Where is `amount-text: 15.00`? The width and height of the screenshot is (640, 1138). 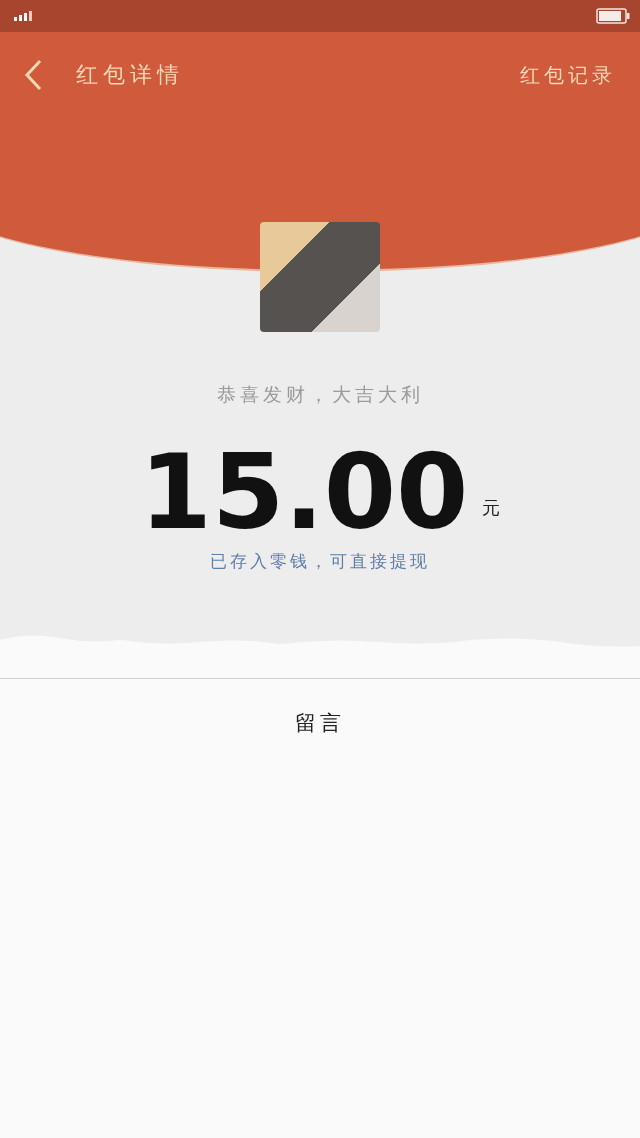
amount-text: 15.00 is located at coordinates (304, 492).